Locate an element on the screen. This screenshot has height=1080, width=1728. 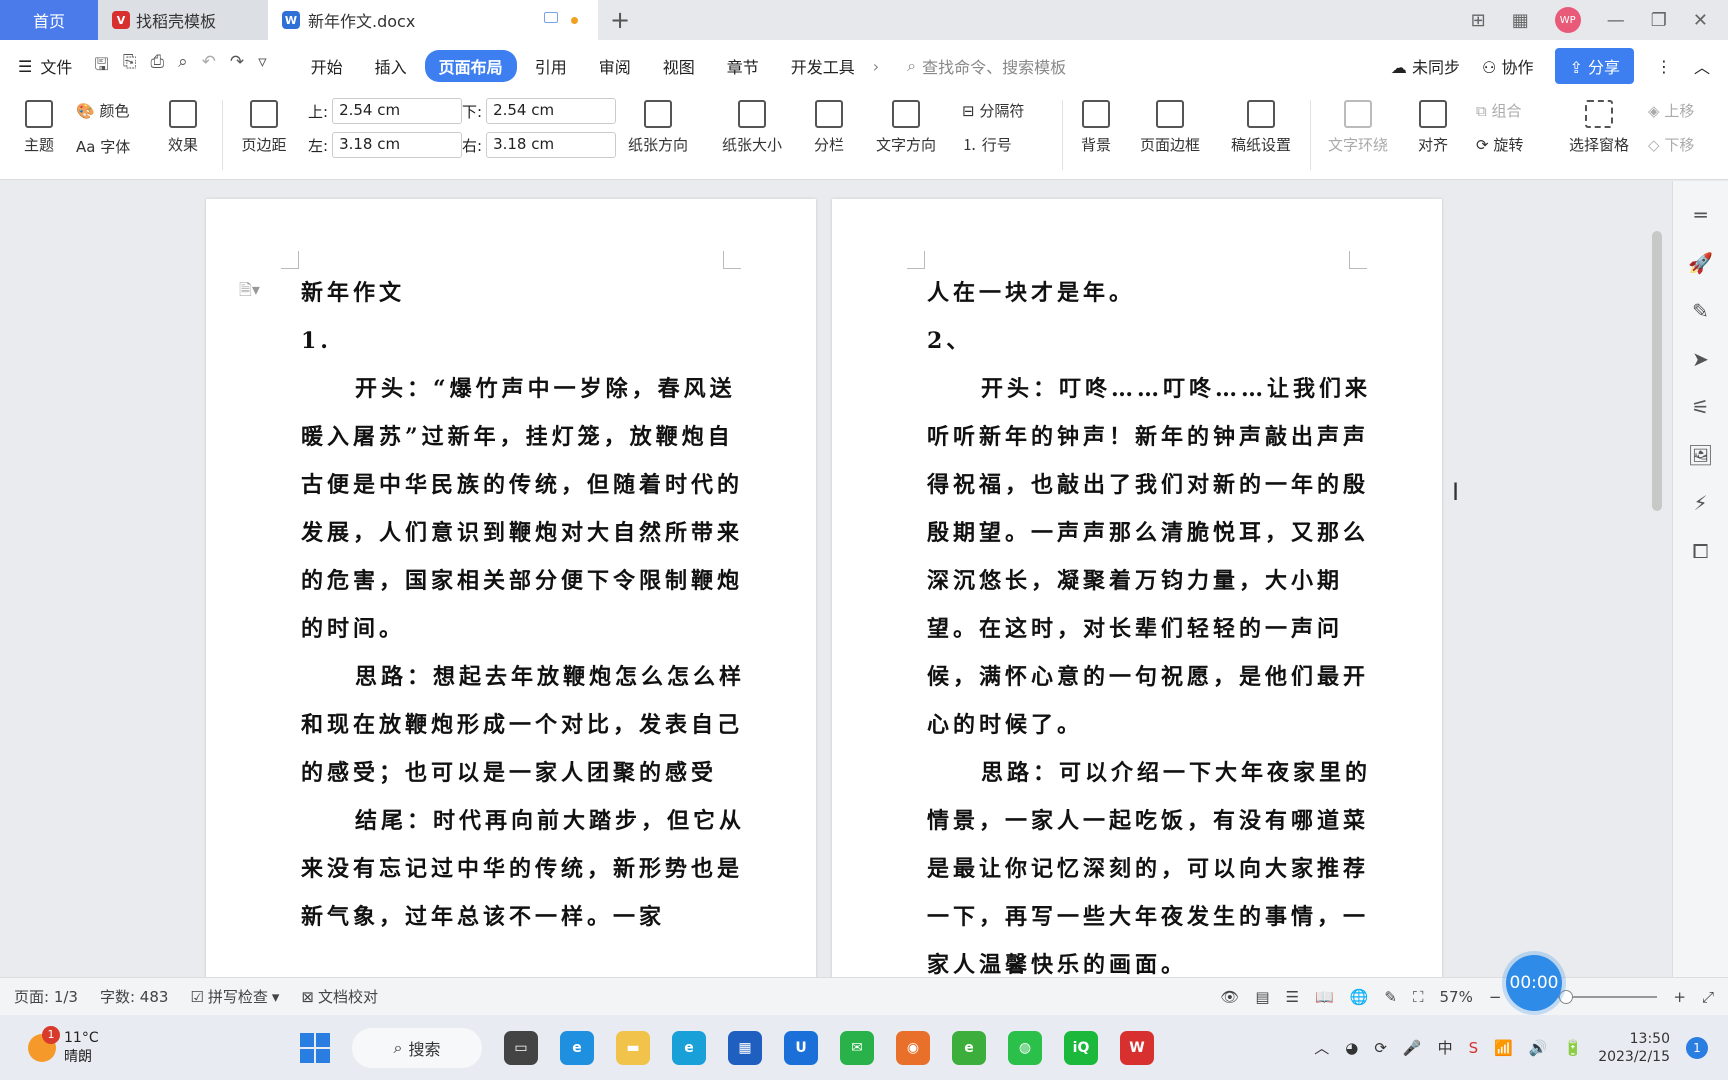
file-explorer-icon: ▬ is located at coordinates (633, 1047).